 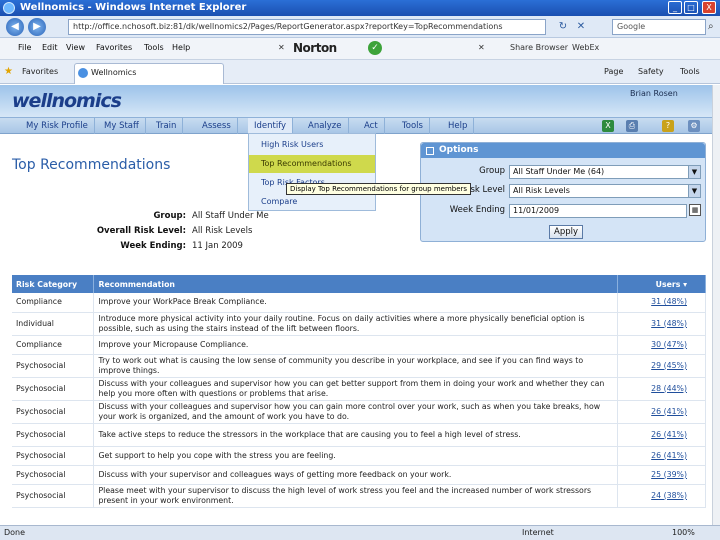 What do you see at coordinates (581, 27) in the screenshot?
I see `stop-icon: ✕` at bounding box center [581, 27].